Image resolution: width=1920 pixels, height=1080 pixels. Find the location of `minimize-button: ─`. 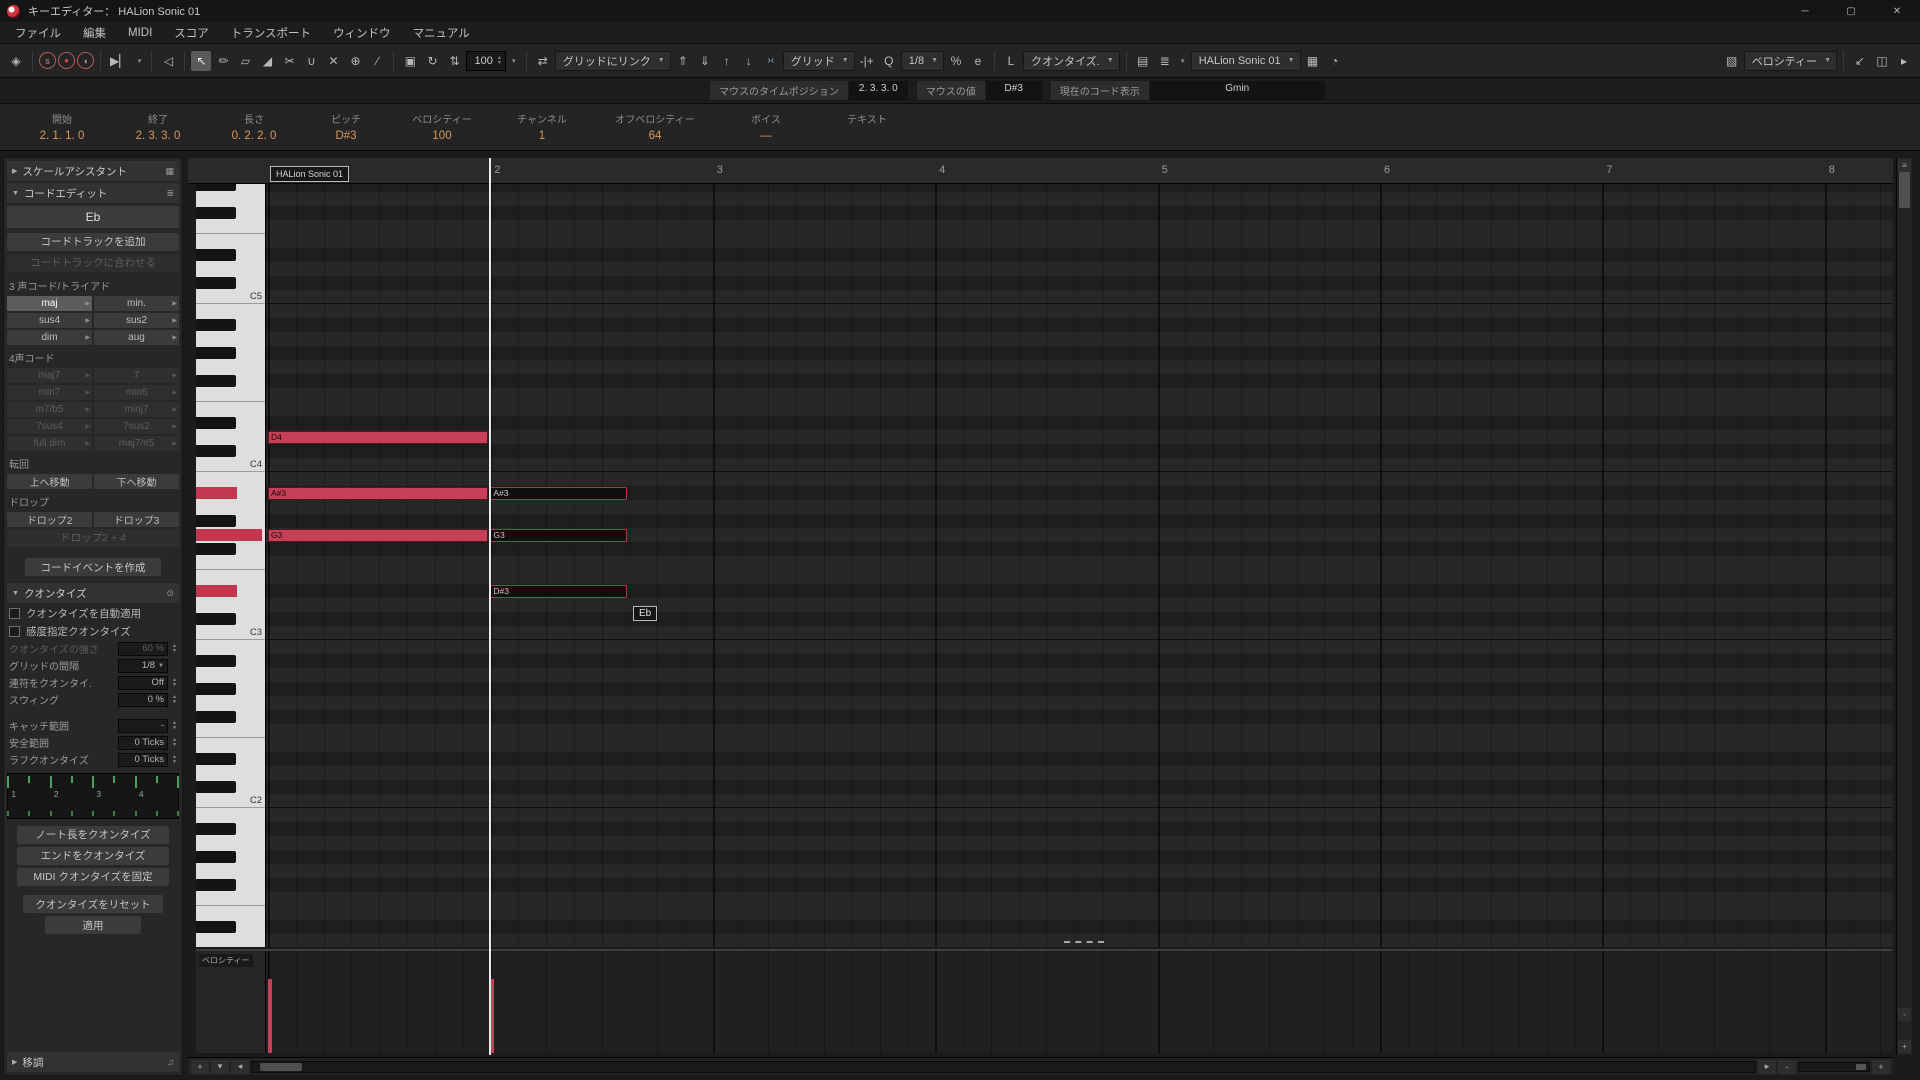

minimize-button: ─ is located at coordinates (1805, 11).